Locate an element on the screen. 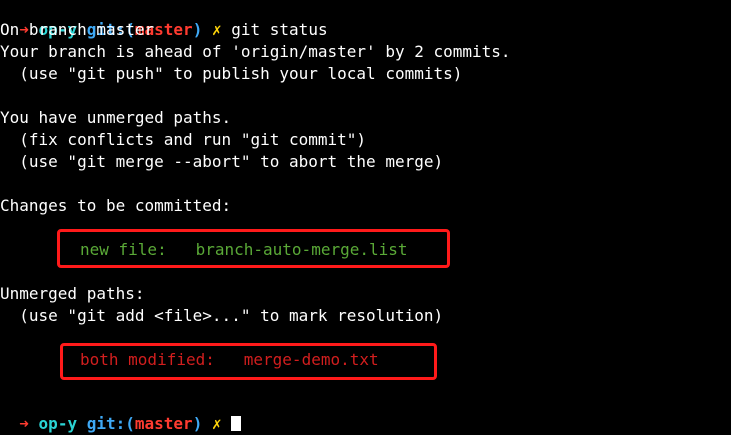  unmerged-file-label: both modified: is located at coordinates (162, 359).